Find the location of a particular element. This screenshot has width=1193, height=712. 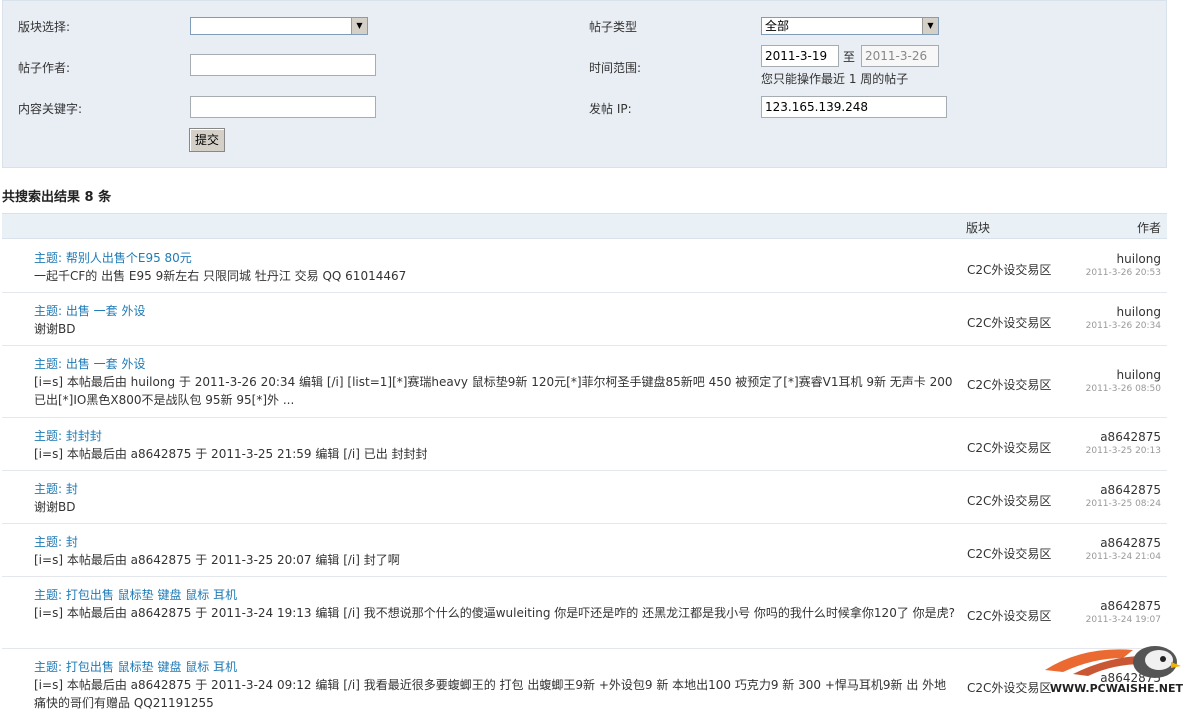

forum-select: ▼ is located at coordinates (279, 26).